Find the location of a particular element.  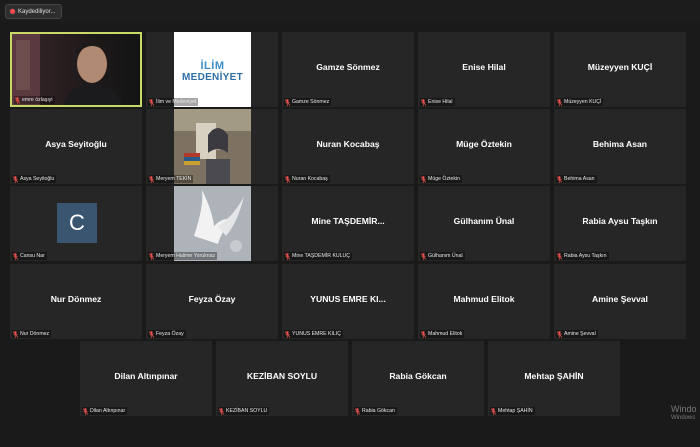

watermark-line2: Windows is located at coordinates (683, 418).